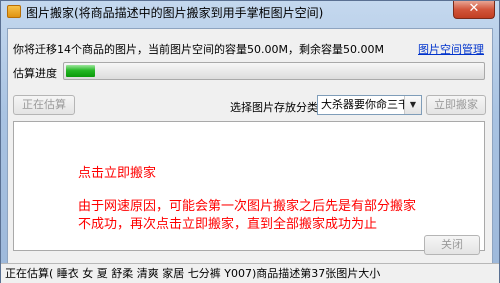 The image size is (500, 283). I want to click on image-space-management-link: 图片空间管理, so click(451, 49).